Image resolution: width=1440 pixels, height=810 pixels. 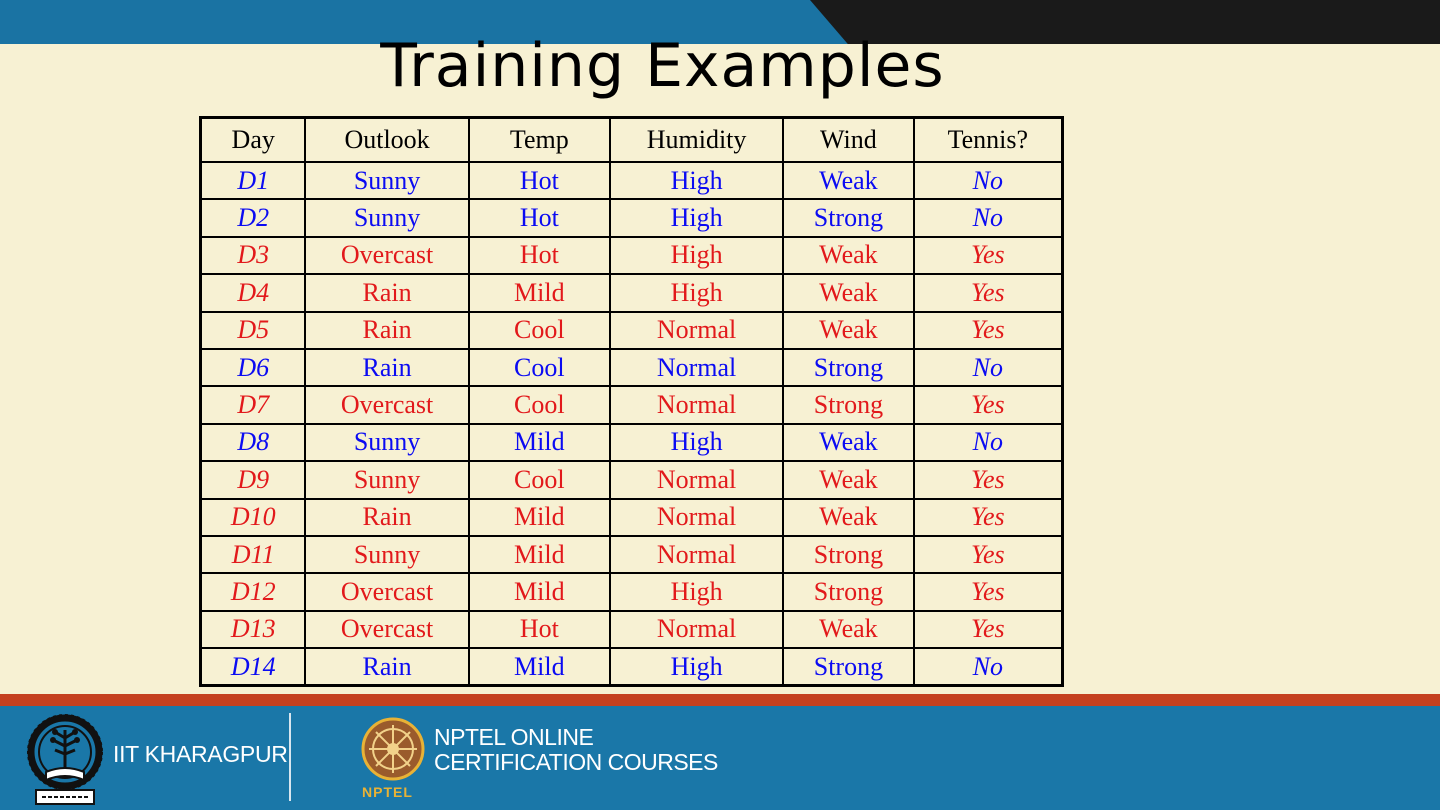 I want to click on table-header-row: Day Outlook Temp Humidity Wind Tennis?, so click(x=631, y=139).